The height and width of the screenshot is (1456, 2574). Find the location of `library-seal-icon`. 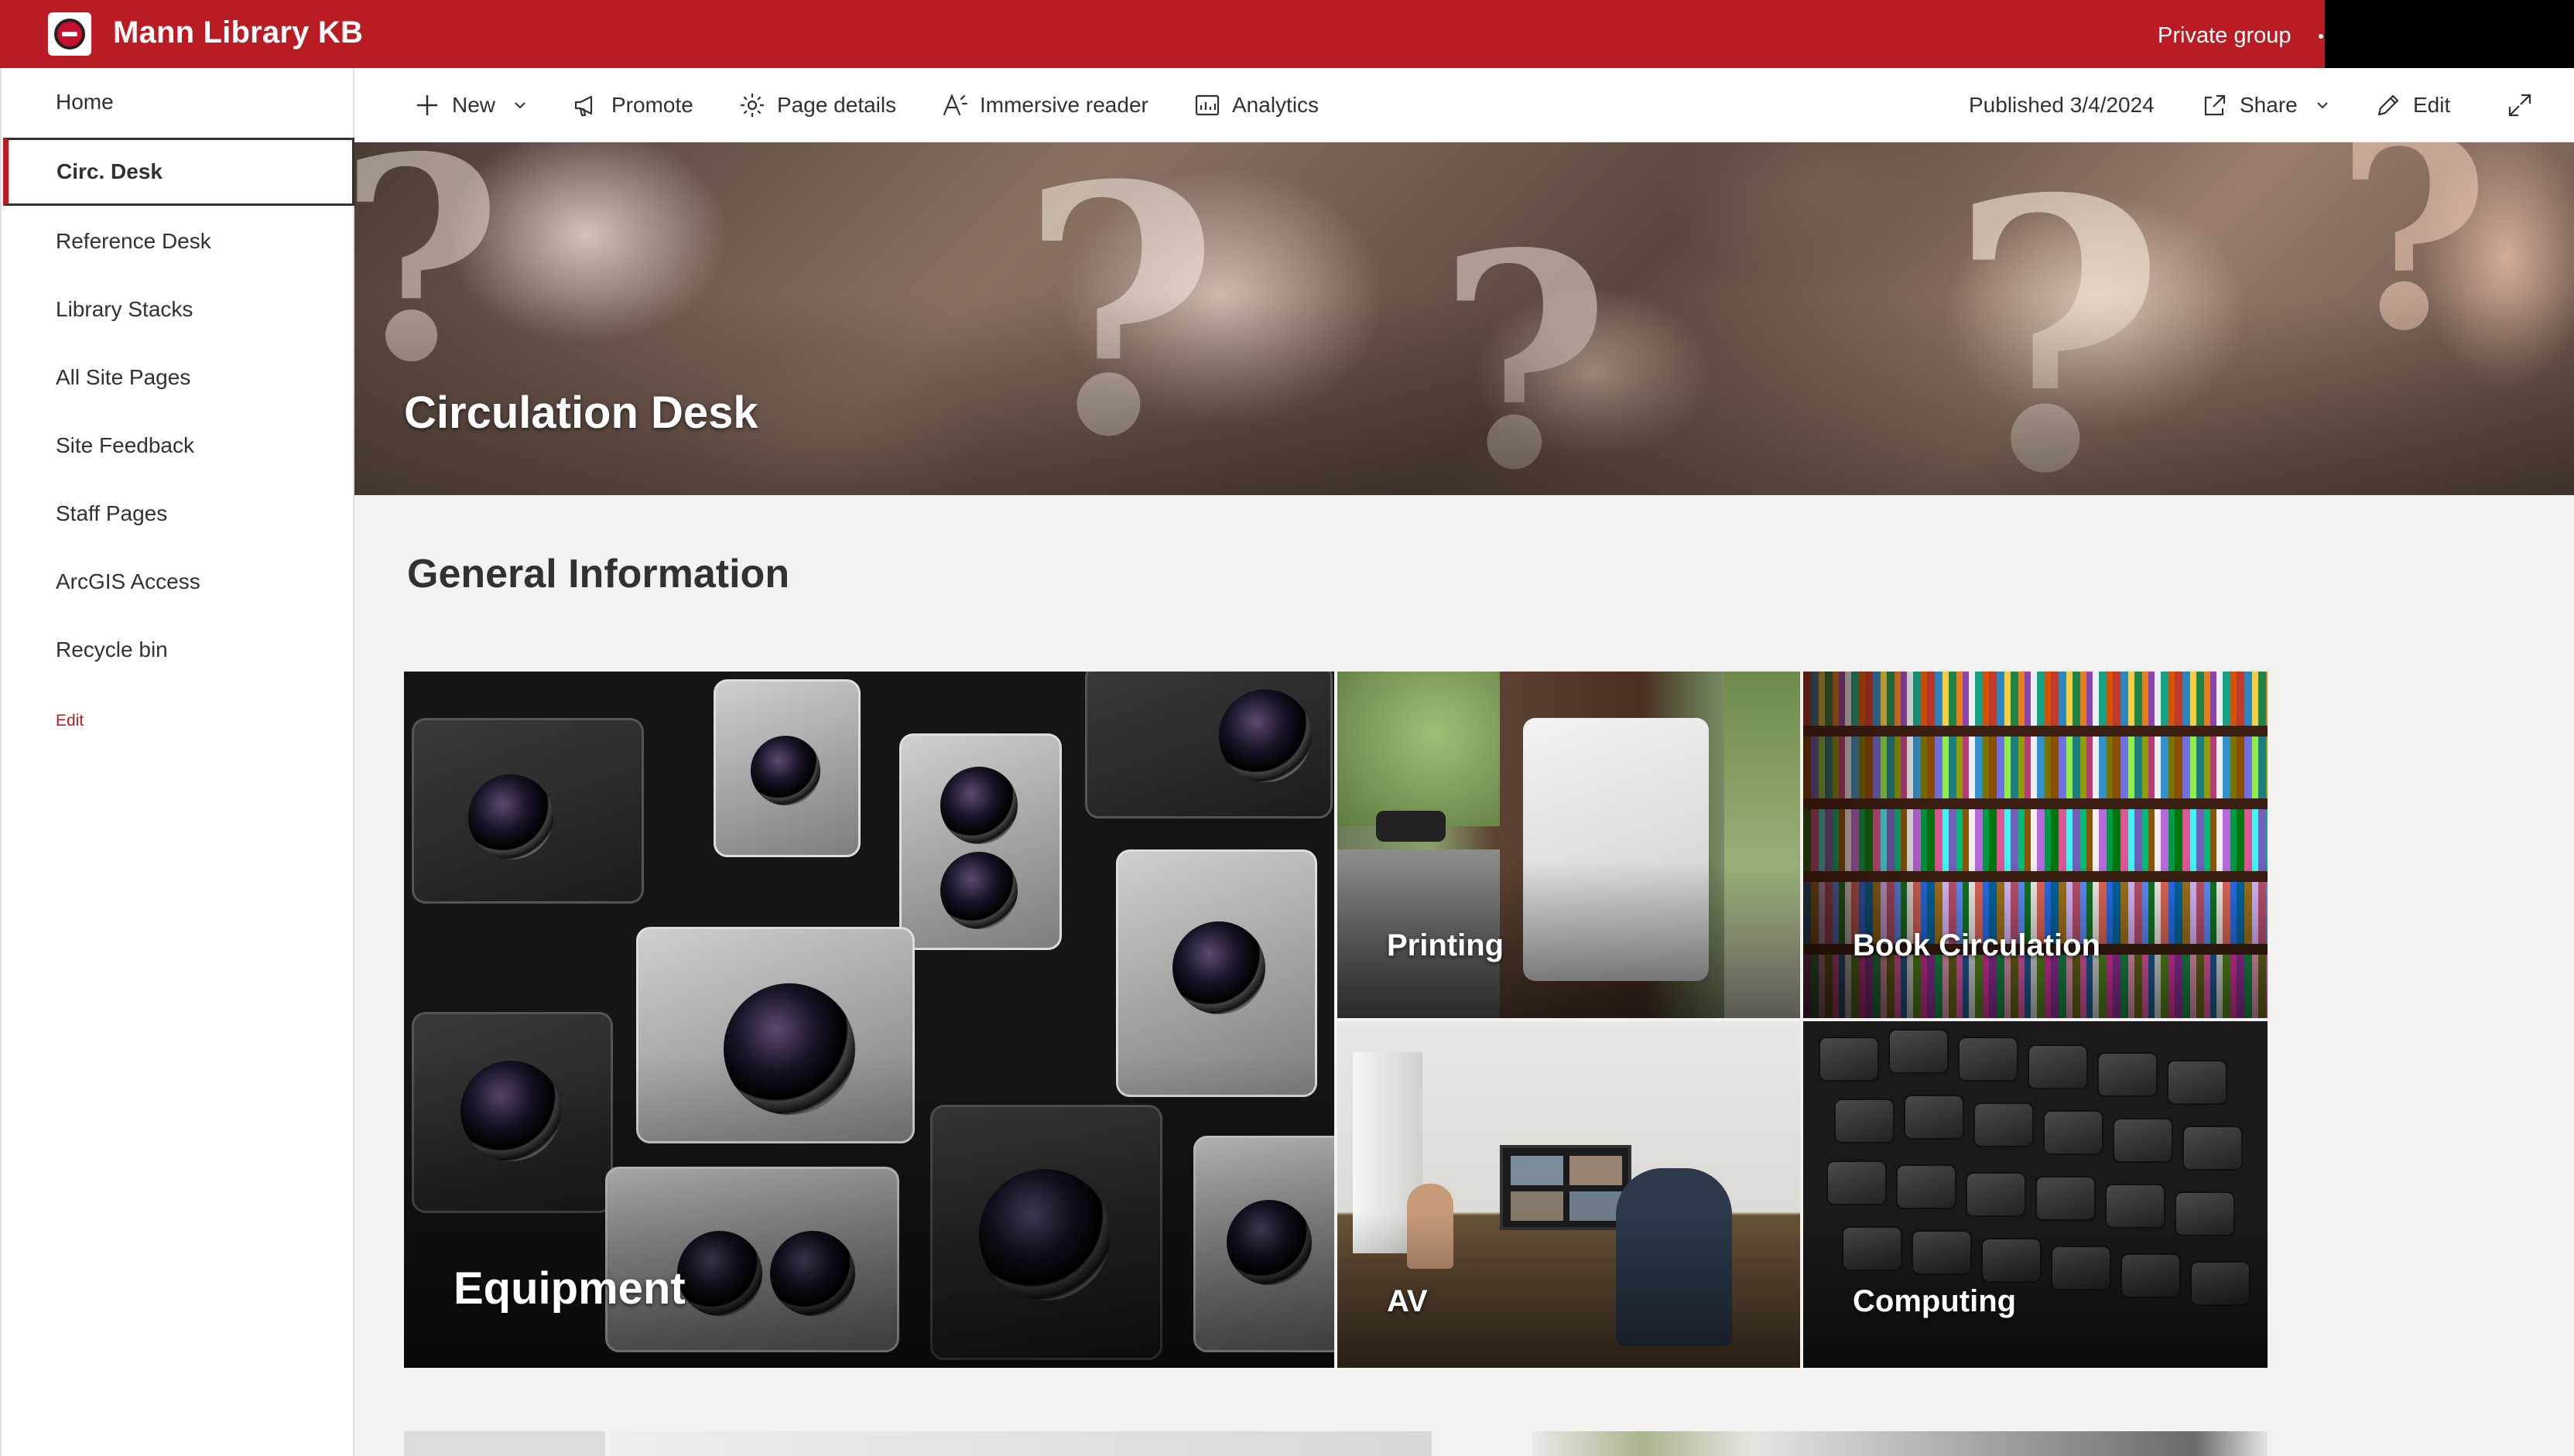

library-seal-icon is located at coordinates (69, 34).